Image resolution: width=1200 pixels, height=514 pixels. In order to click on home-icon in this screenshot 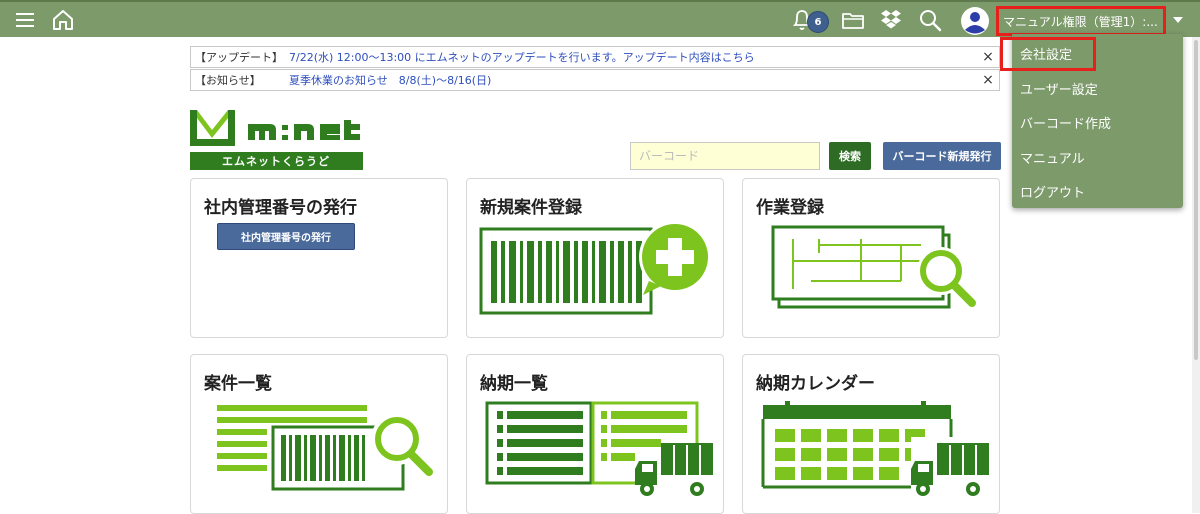, I will do `click(63, 20)`.